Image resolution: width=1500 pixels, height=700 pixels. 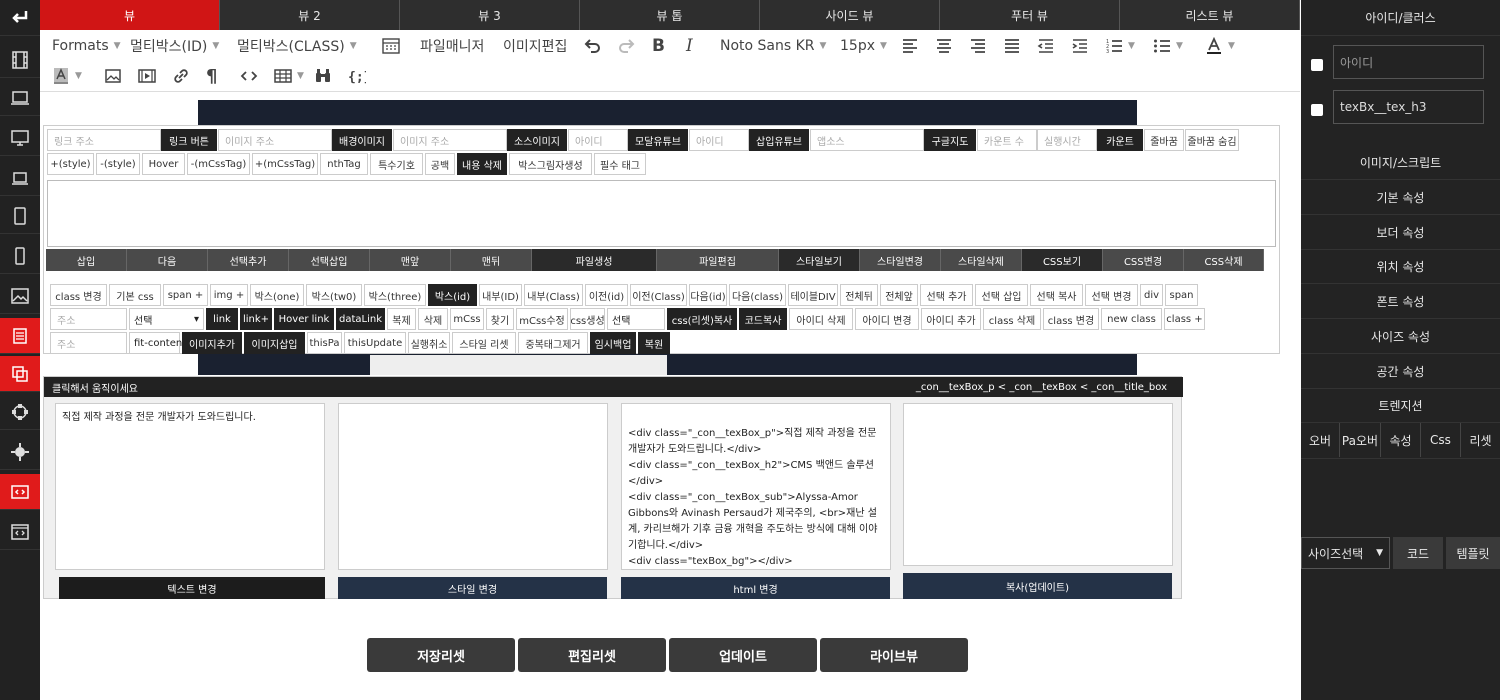 I want to click on row2-btn-0: +(style), so click(x=70, y=164).